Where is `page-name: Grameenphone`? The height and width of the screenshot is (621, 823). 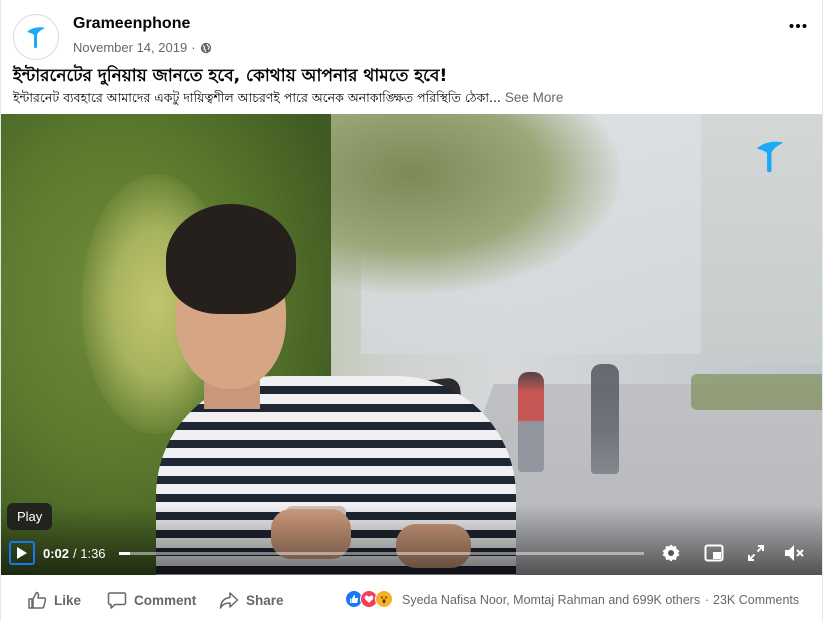 page-name: Grameenphone is located at coordinates (131, 24).